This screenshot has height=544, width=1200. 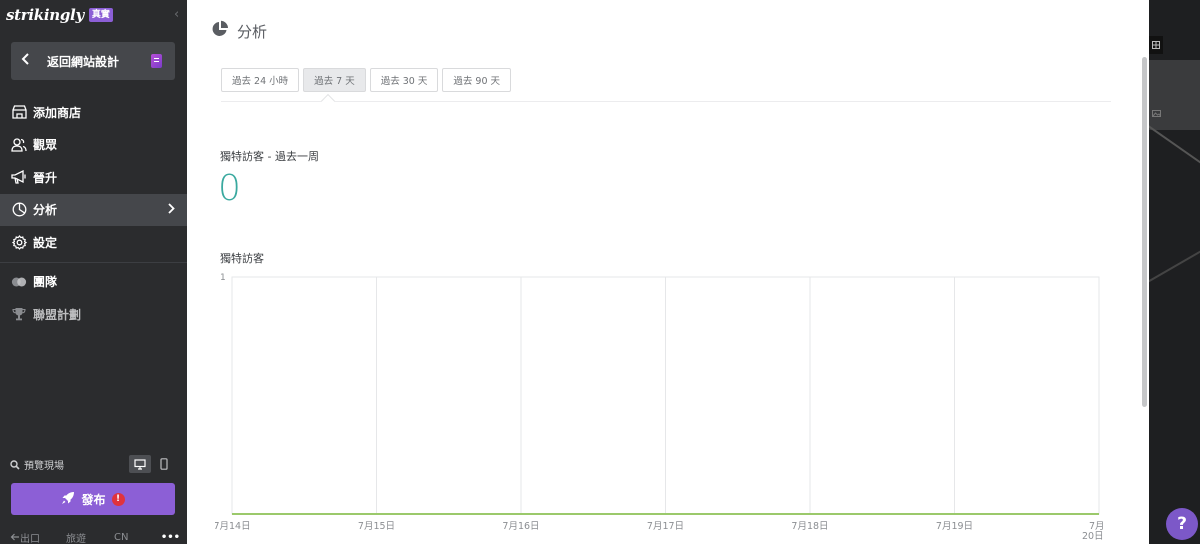 What do you see at coordinates (76, 537) in the screenshot?
I see `ios-link: 旅遊` at bounding box center [76, 537].